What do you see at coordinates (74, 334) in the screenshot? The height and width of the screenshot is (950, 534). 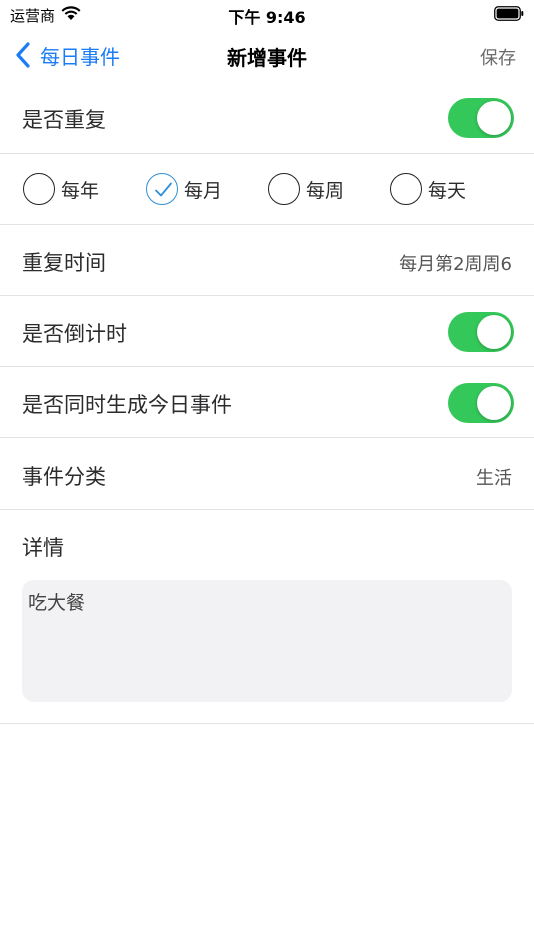 I see `countdown-label: 是否倒计时` at bounding box center [74, 334].